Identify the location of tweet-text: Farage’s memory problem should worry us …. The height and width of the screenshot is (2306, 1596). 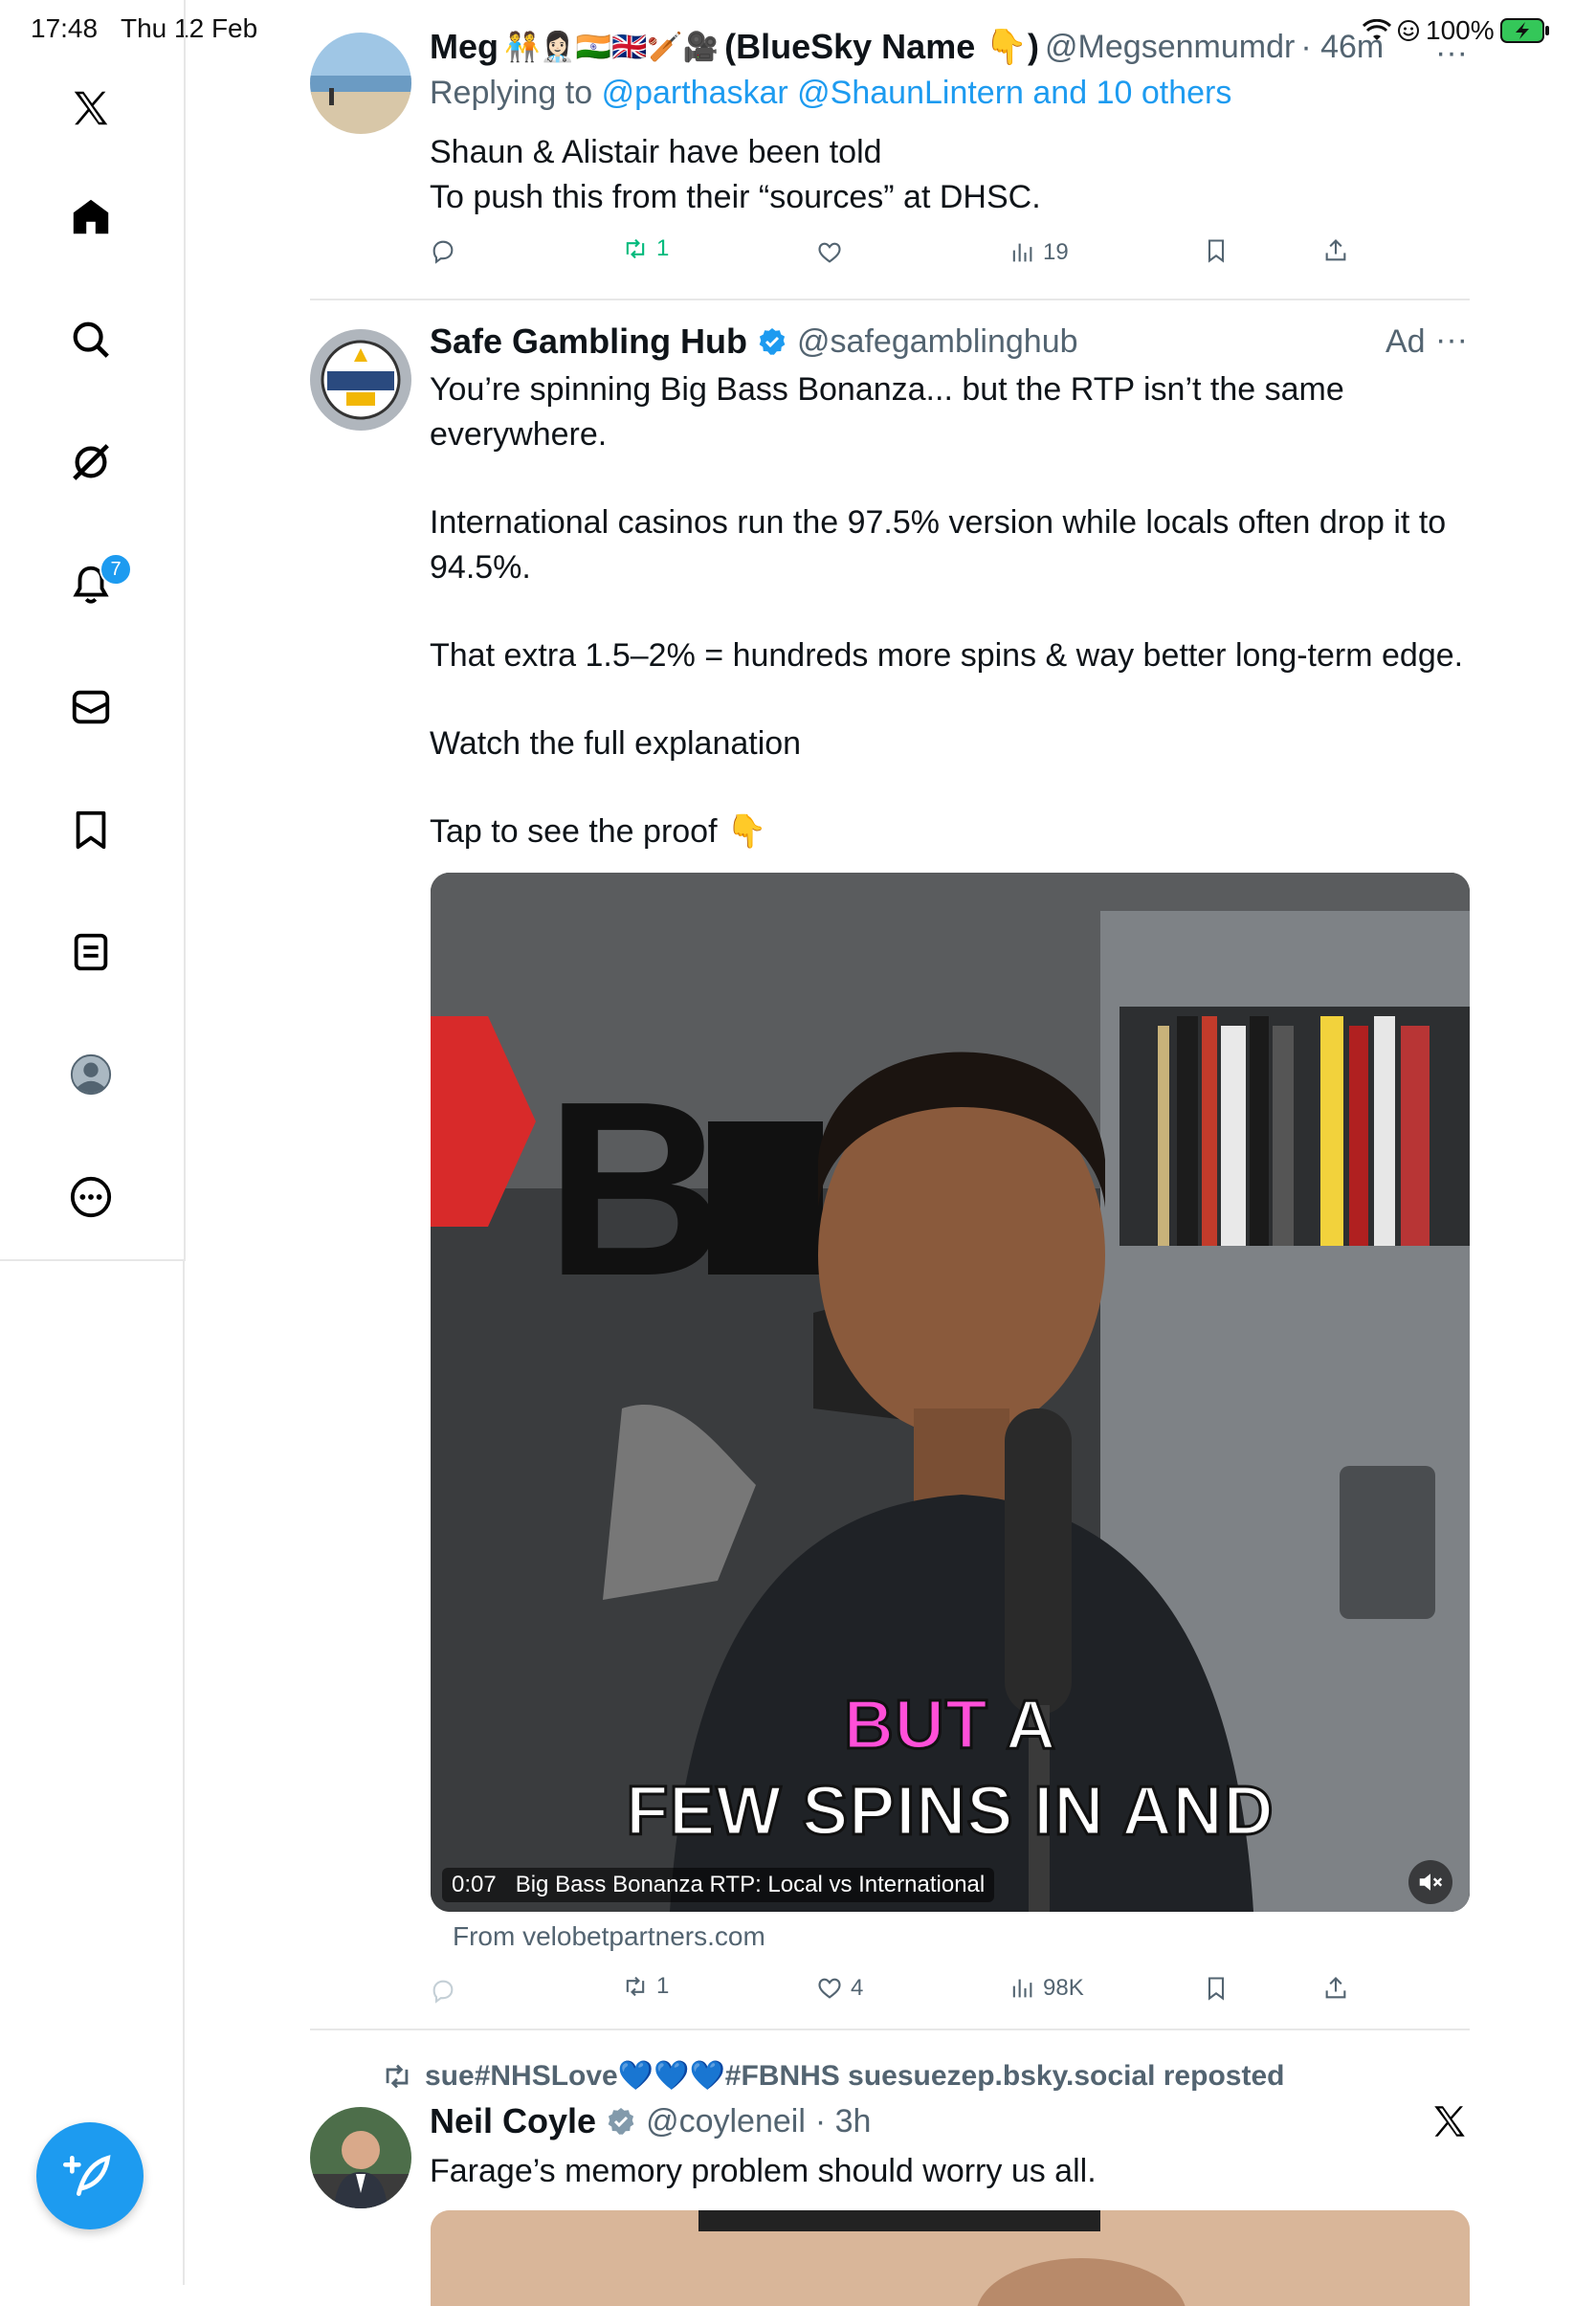
(764, 2171).